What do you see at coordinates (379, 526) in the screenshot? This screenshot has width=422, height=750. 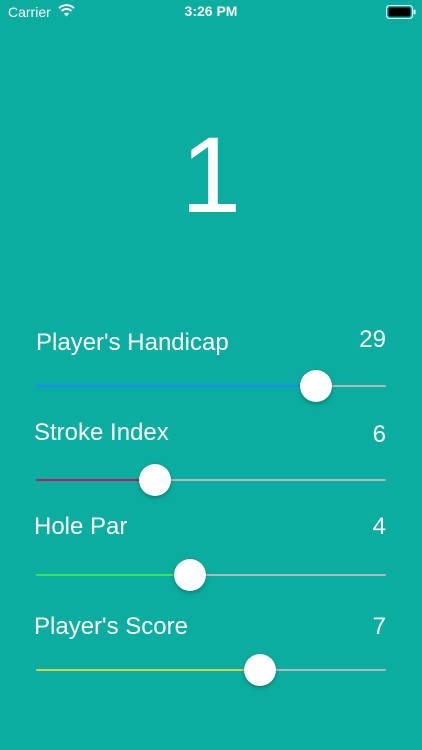 I see `hole-par-value: 4` at bounding box center [379, 526].